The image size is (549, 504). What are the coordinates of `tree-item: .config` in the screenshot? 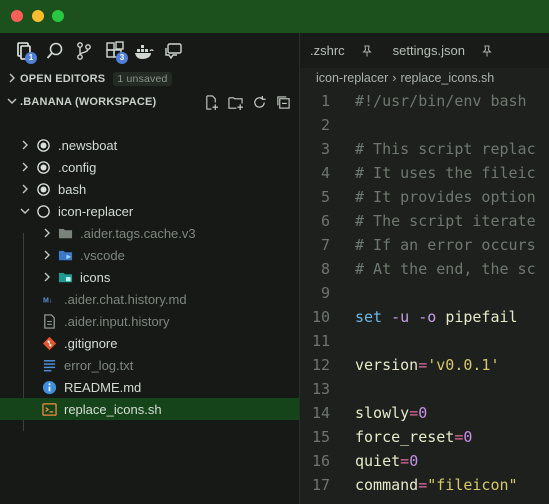 It's located at (149, 167).